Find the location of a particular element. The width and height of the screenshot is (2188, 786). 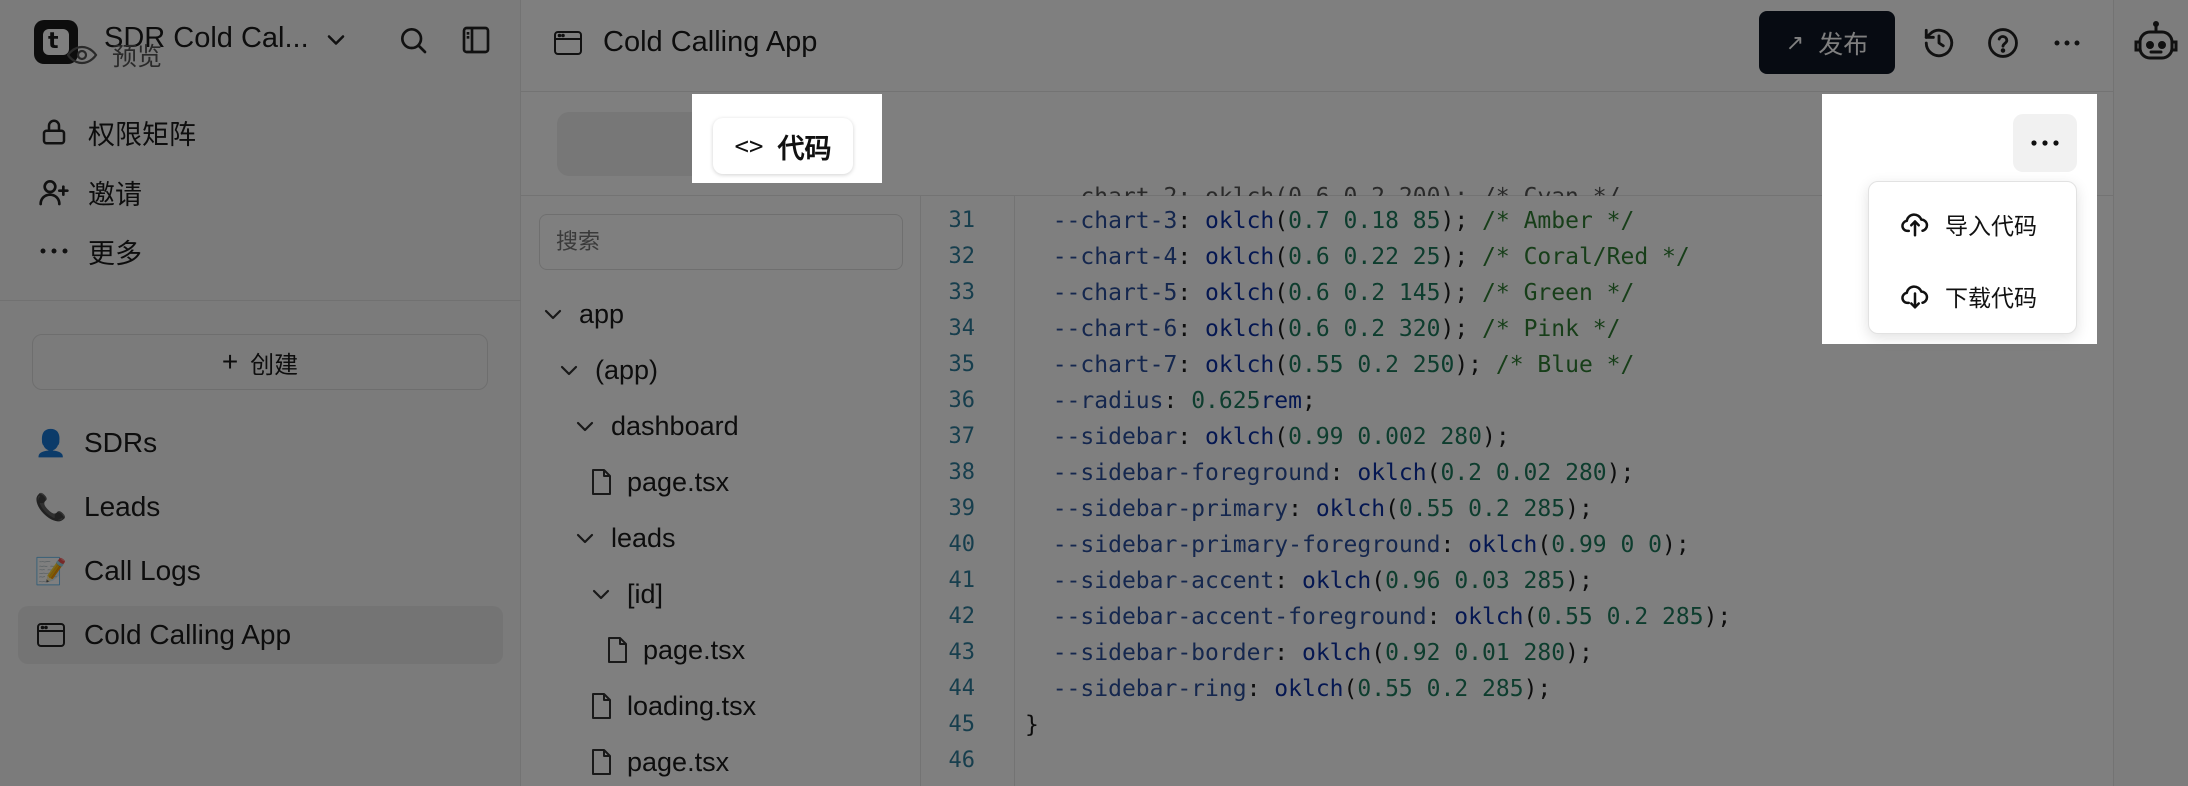

line-number: 42 is located at coordinates (962, 616).